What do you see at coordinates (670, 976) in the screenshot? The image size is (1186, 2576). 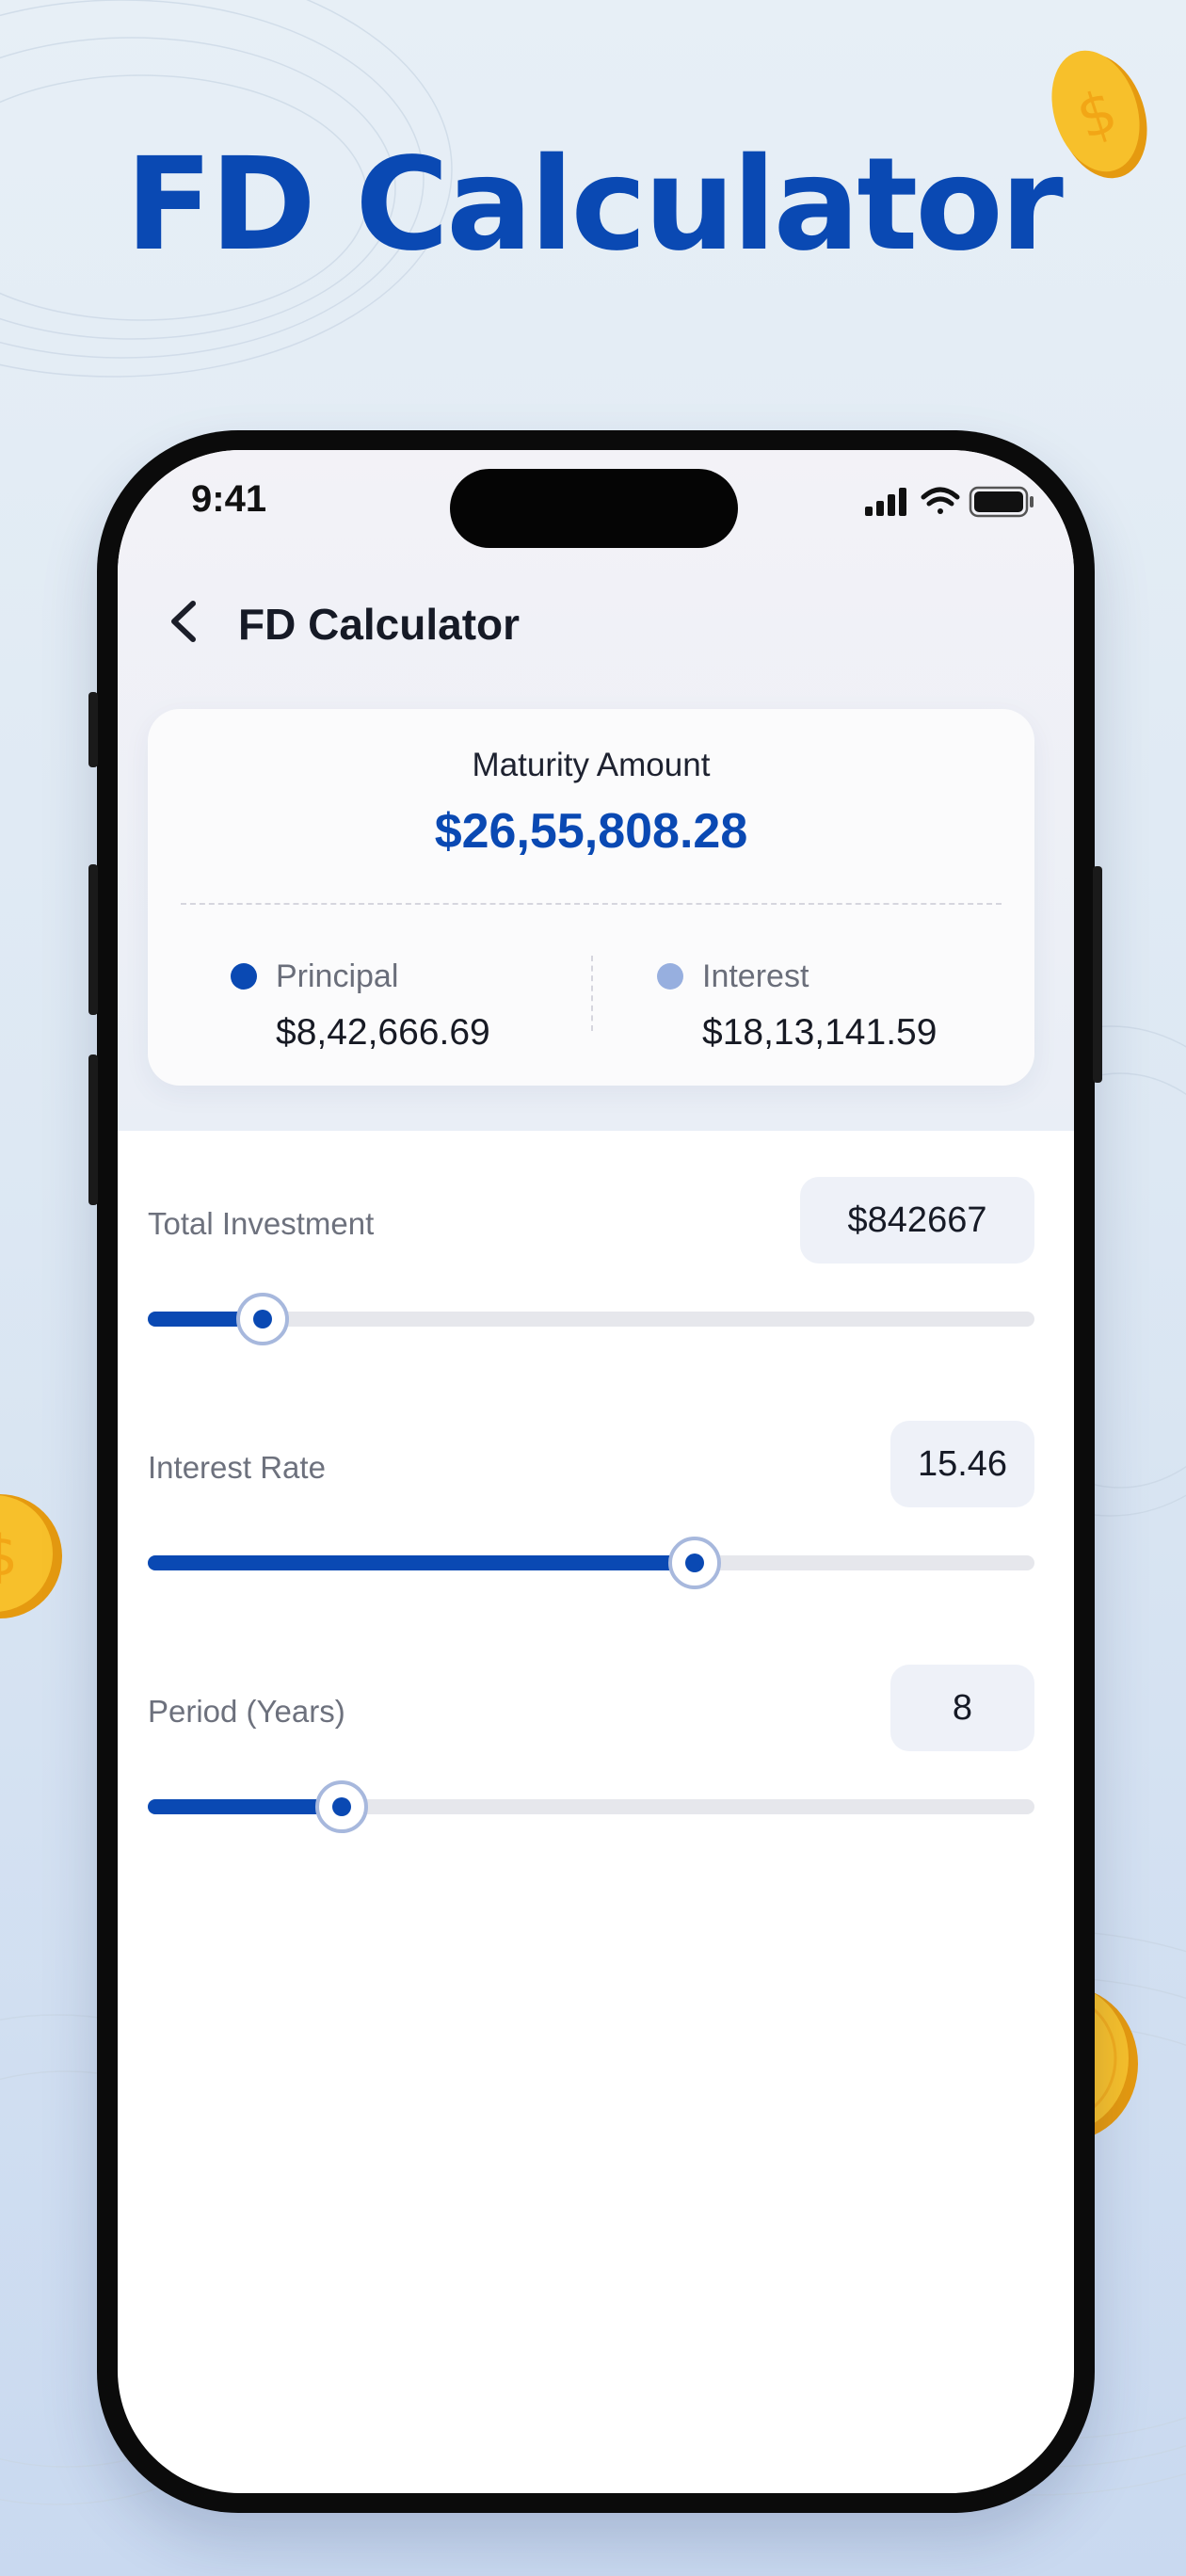 I see `interest-legend-dot` at bounding box center [670, 976].